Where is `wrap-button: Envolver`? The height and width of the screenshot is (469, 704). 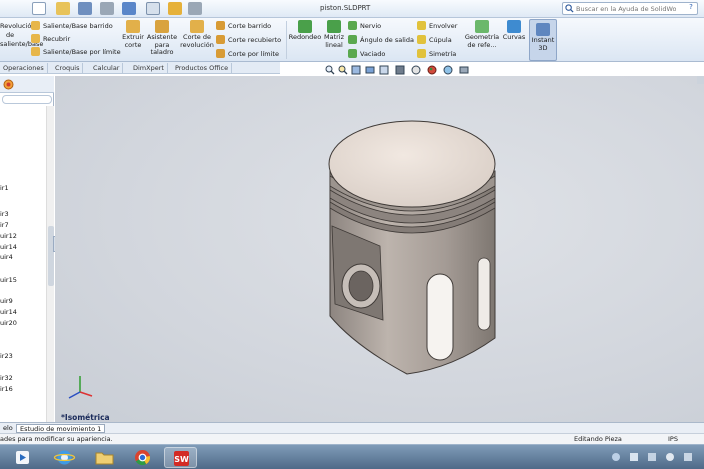
wrap-button: Envolver is located at coordinates (437, 26).